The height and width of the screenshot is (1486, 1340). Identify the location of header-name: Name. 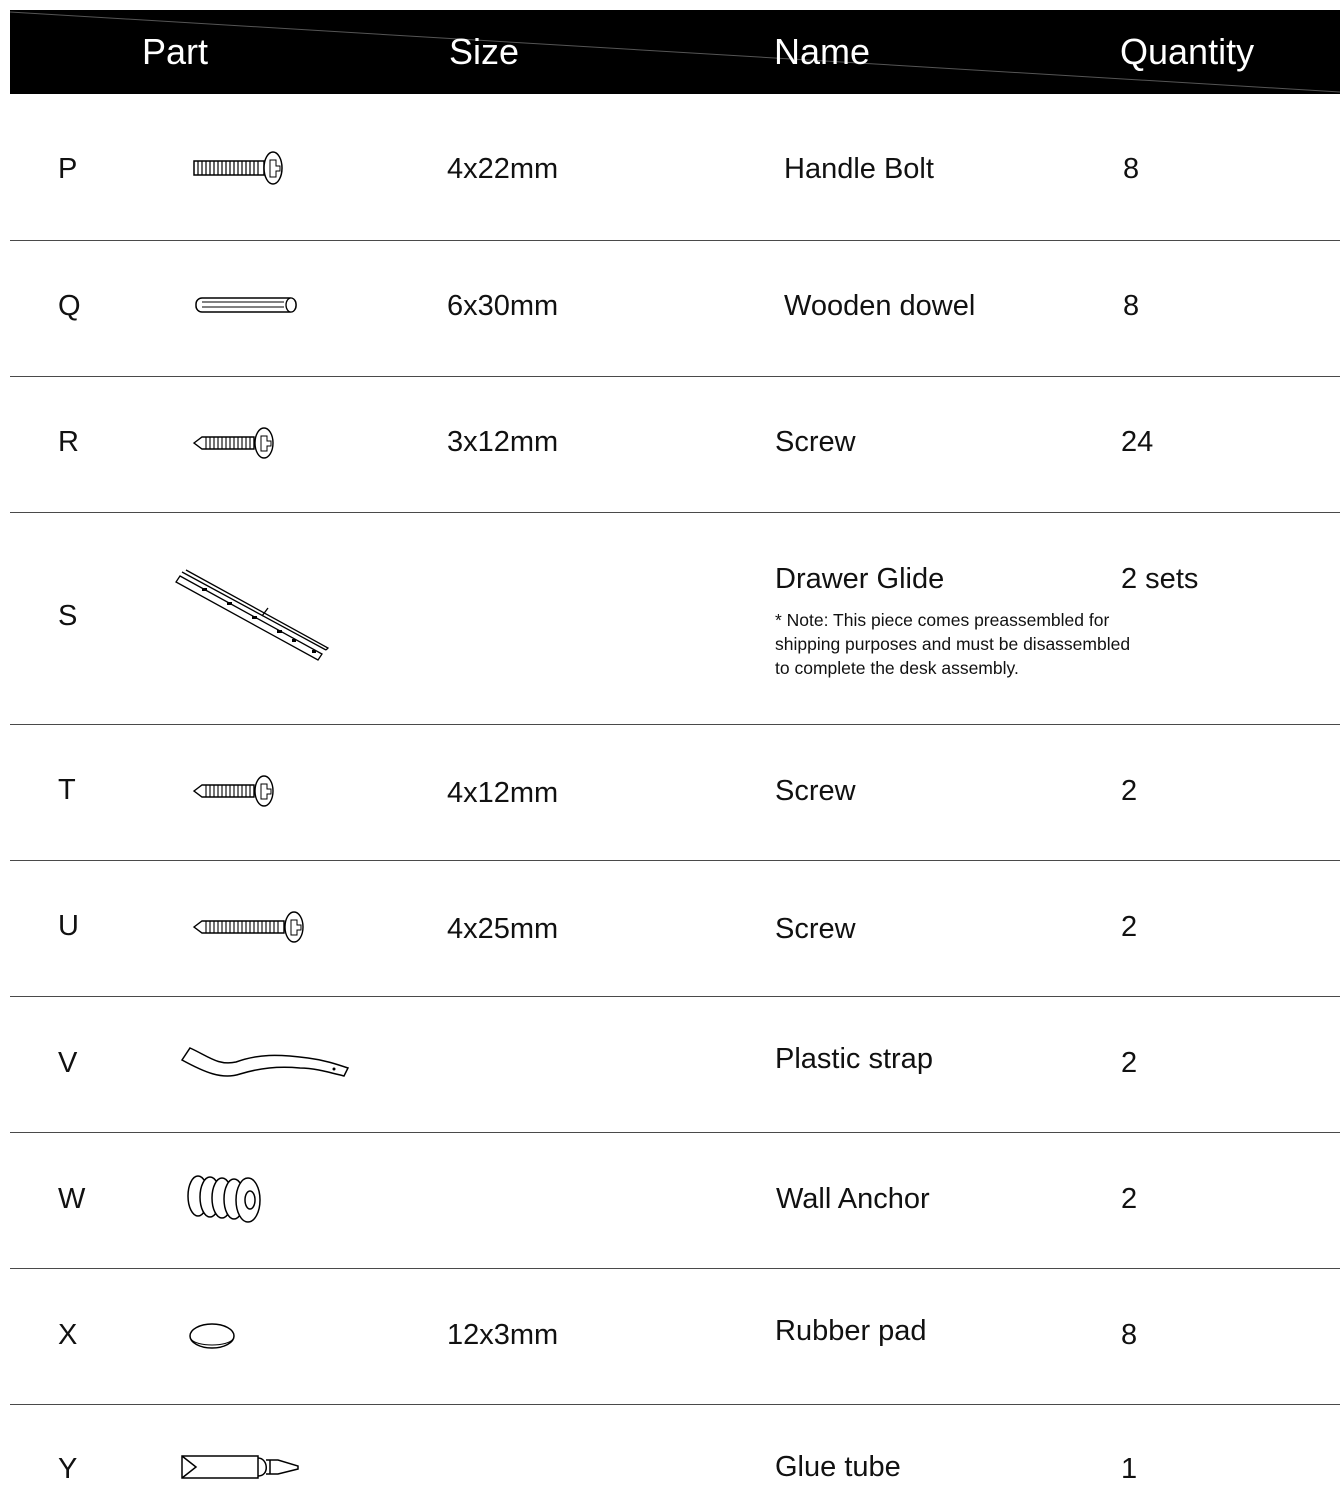
(822, 51).